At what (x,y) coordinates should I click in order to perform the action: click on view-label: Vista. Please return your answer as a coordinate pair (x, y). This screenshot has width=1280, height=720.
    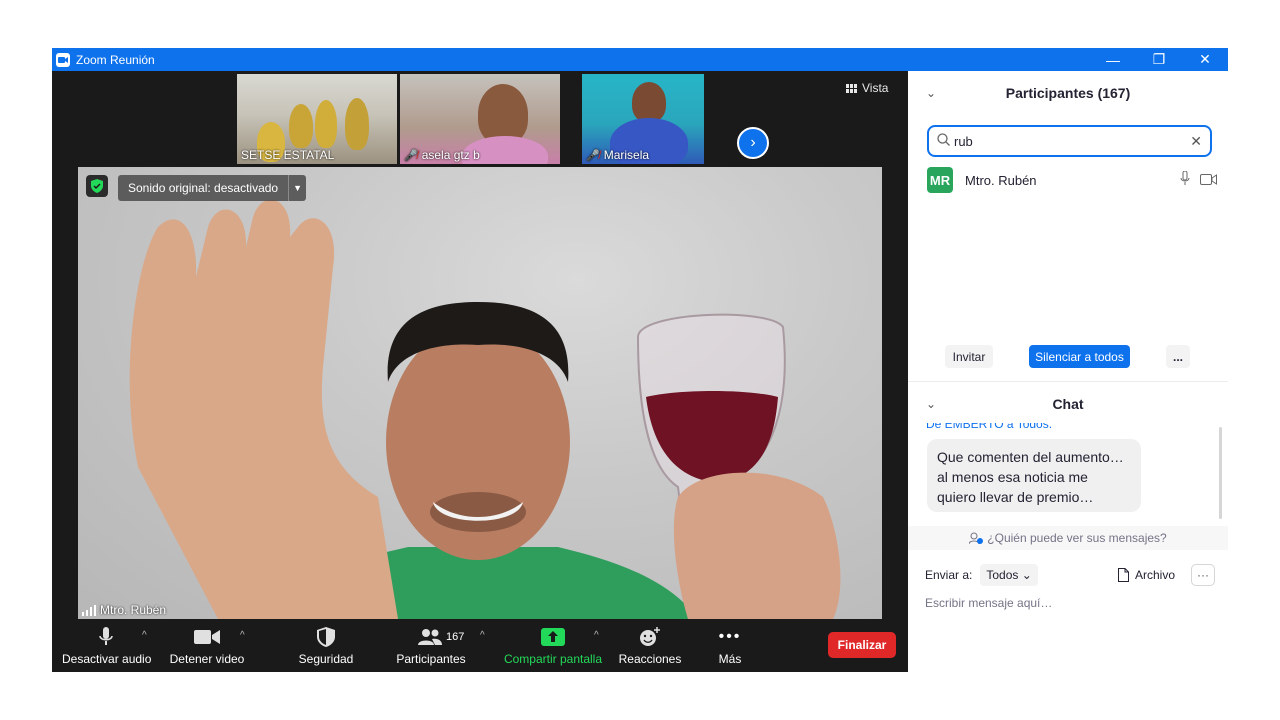
    Looking at the image, I should click on (875, 88).